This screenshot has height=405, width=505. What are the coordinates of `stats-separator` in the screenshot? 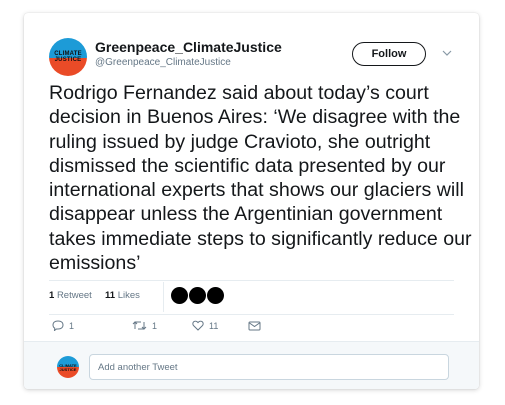 It's located at (163, 297).